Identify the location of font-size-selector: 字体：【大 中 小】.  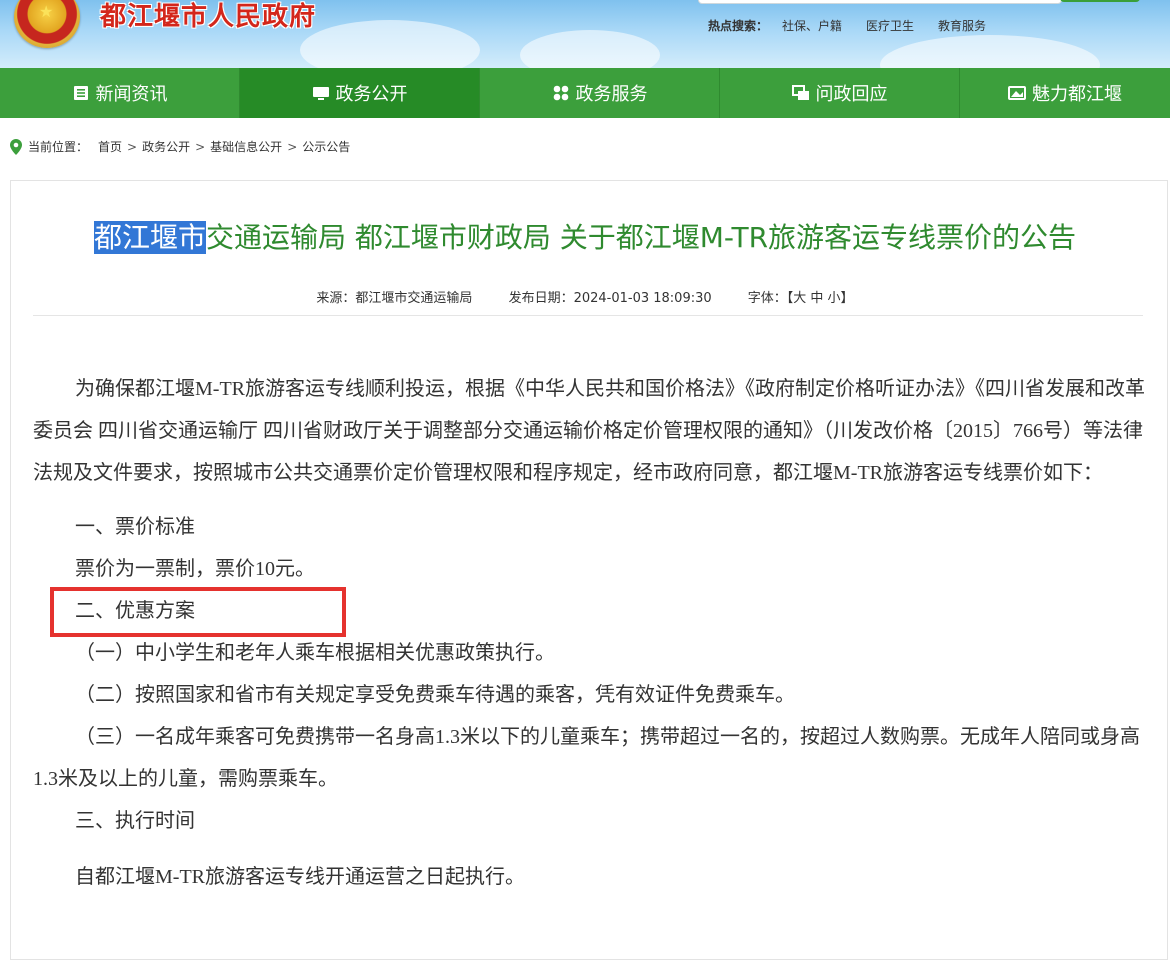
(801, 298).